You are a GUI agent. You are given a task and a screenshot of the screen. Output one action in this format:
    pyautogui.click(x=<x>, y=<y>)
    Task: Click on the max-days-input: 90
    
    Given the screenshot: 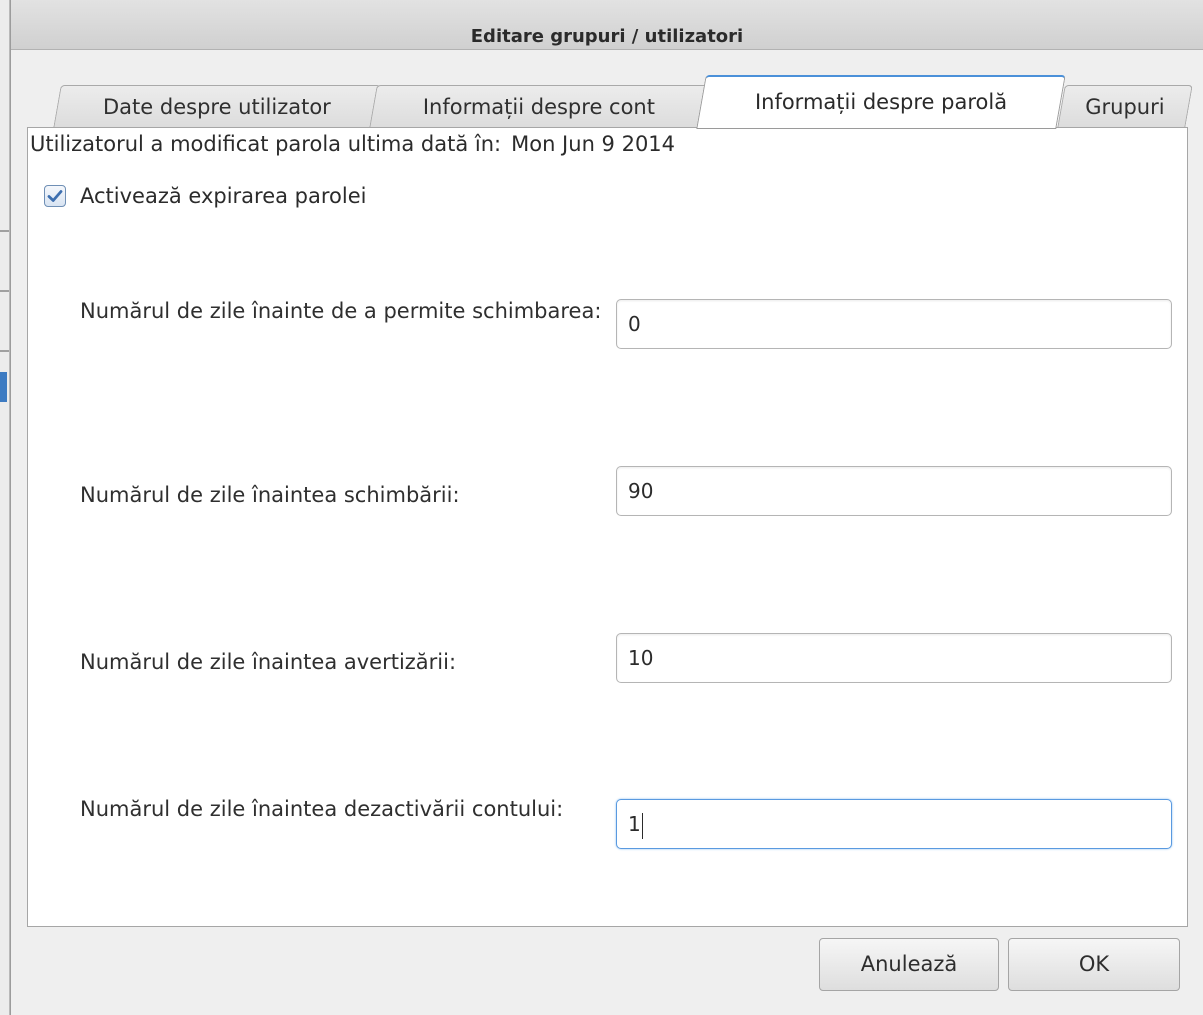 What is the action you would take?
    pyautogui.click(x=894, y=491)
    